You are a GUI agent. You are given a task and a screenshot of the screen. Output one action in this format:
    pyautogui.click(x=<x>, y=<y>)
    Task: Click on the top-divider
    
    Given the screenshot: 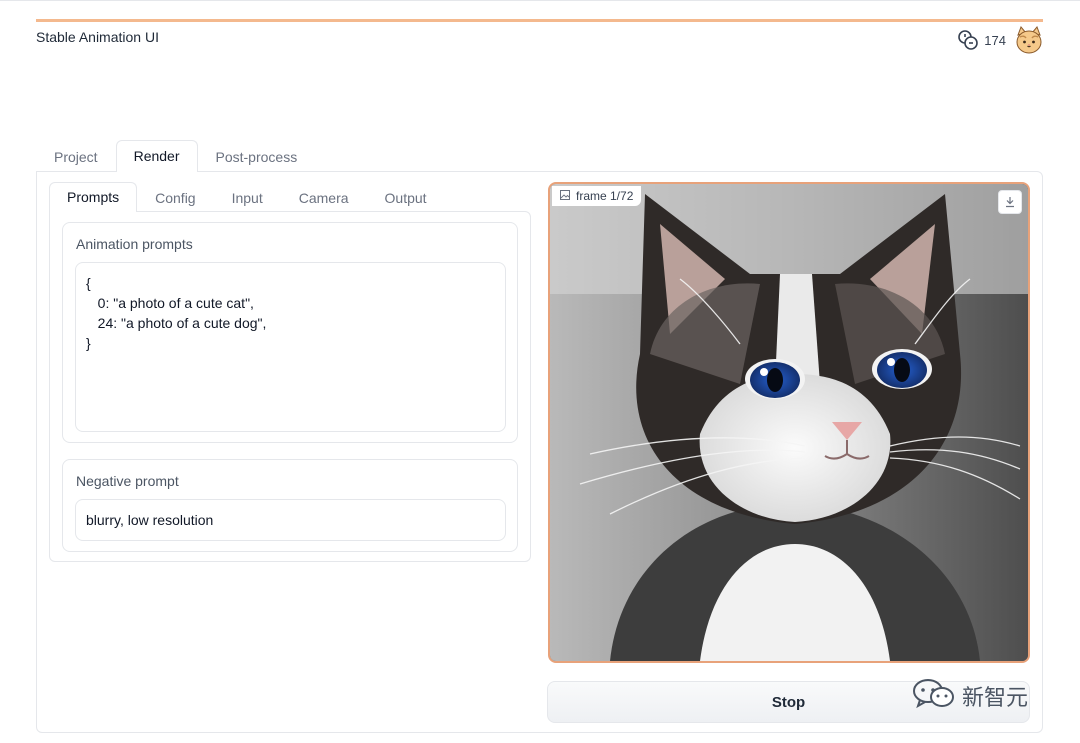 What is the action you would take?
    pyautogui.click(x=540, y=0)
    